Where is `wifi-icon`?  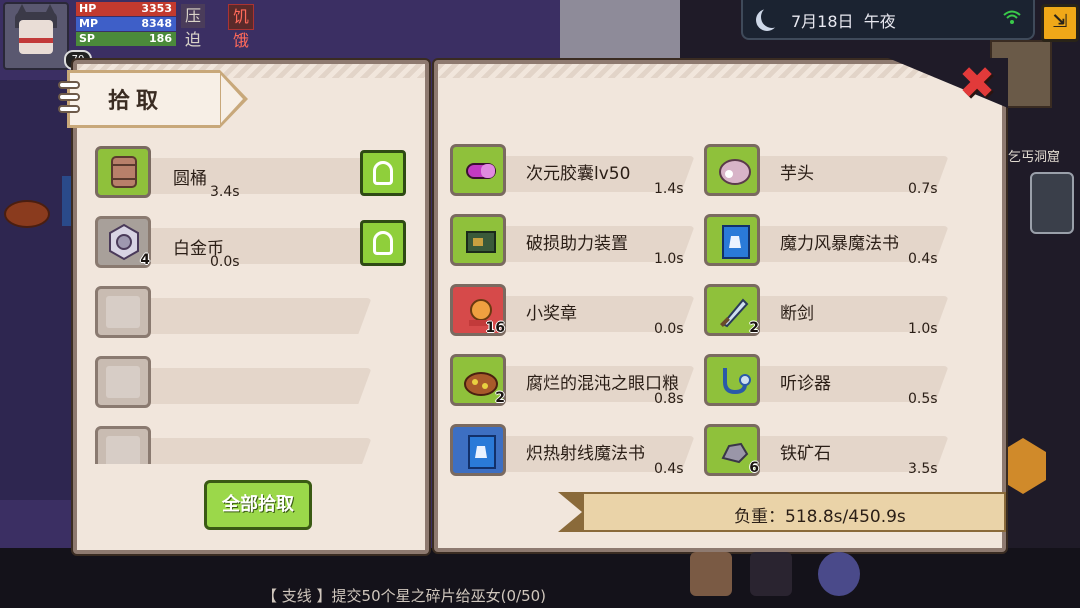
wifi-icon is located at coordinates (1012, 17).